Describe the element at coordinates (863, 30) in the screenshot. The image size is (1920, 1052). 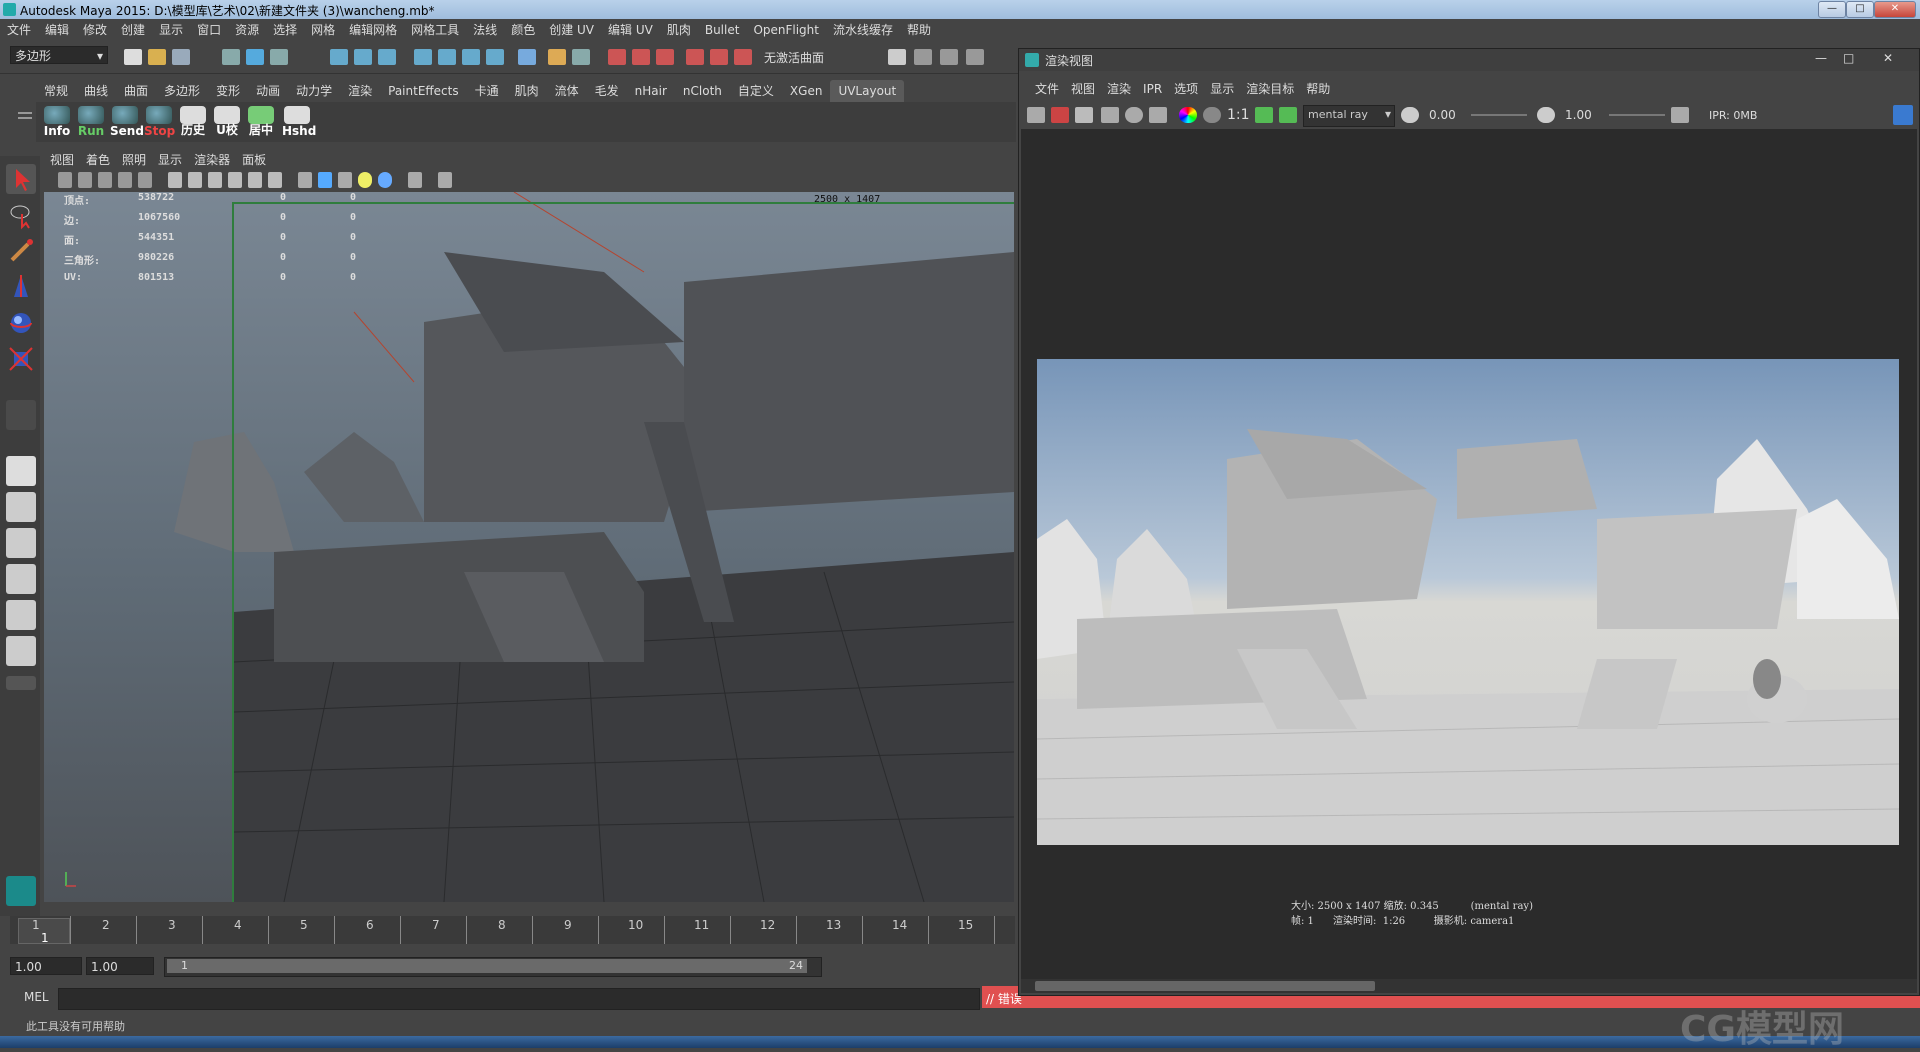
I see `menu-pipeline-cache: 流水线缓存` at that location.